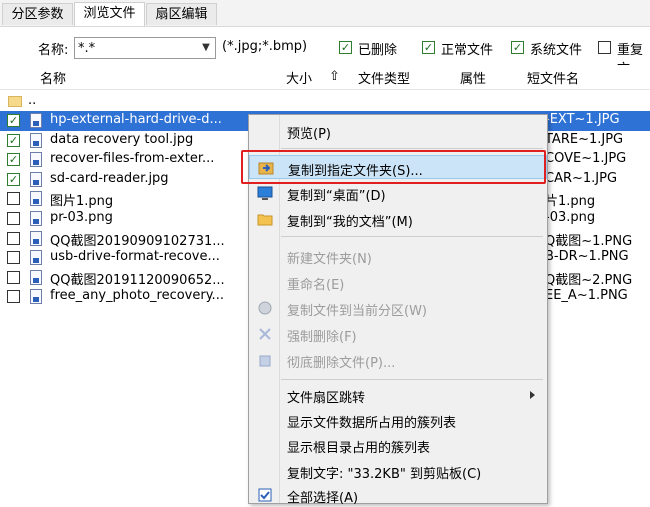  I want to click on short-file-name: B-DR~1.PNG, so click(587, 256).